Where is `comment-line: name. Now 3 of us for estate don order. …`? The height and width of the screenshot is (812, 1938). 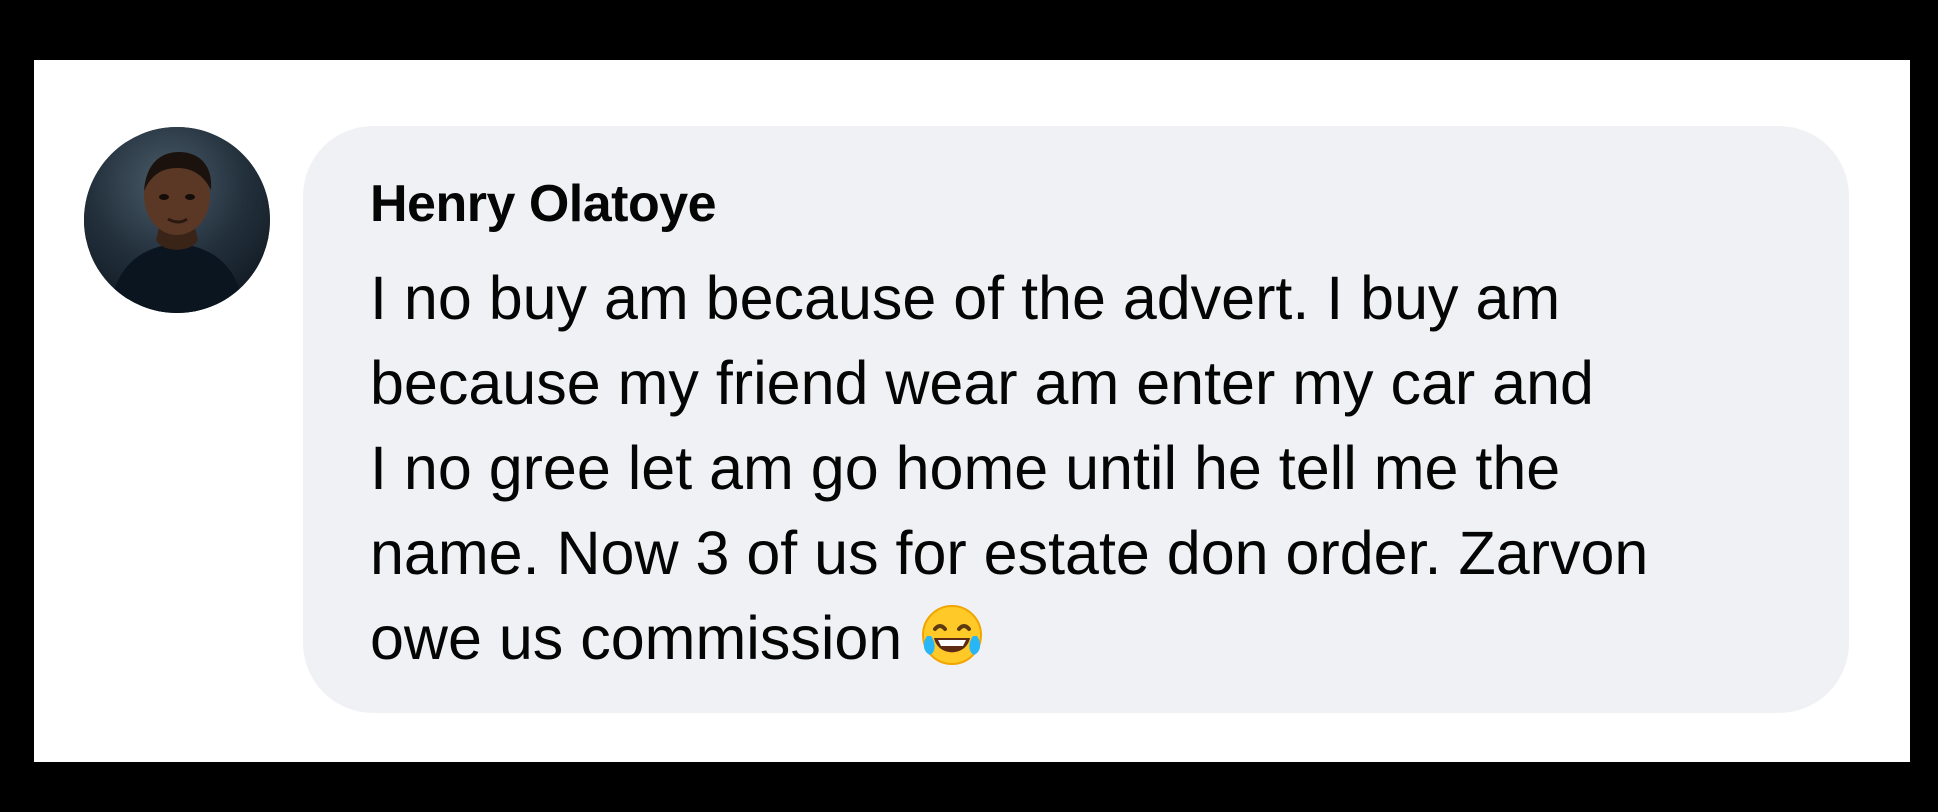
comment-line: name. Now 3 of us for estate don order. … is located at coordinates (1009, 553).